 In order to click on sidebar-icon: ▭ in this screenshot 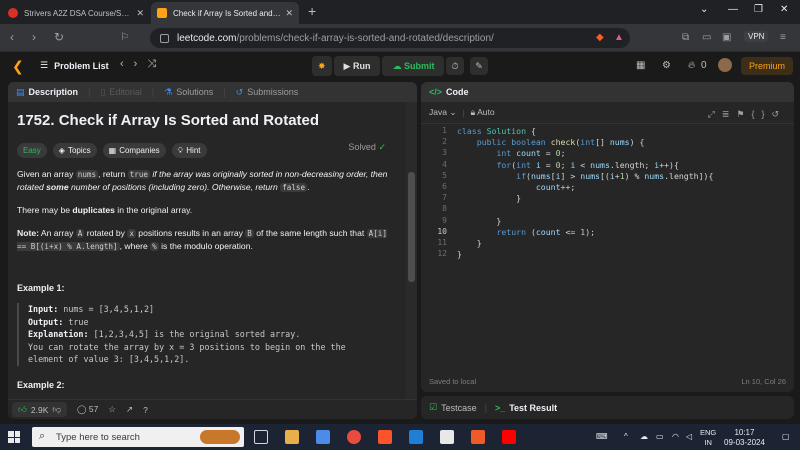, I will do `click(706, 37)`.